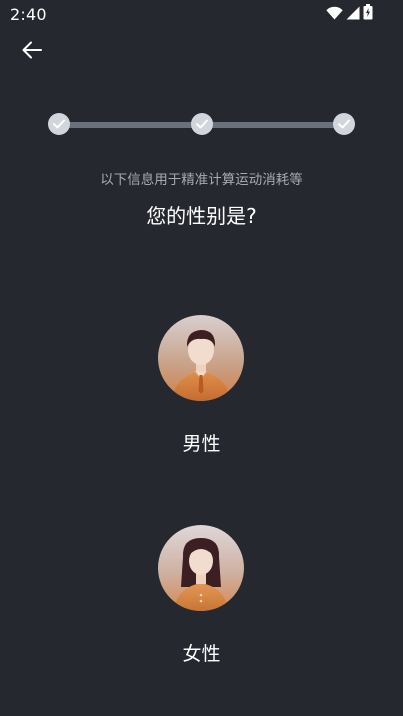 The width and height of the screenshot is (403, 716). I want to click on page-subtitle: 以下信息用于精准计算运动消耗等, so click(201, 180).